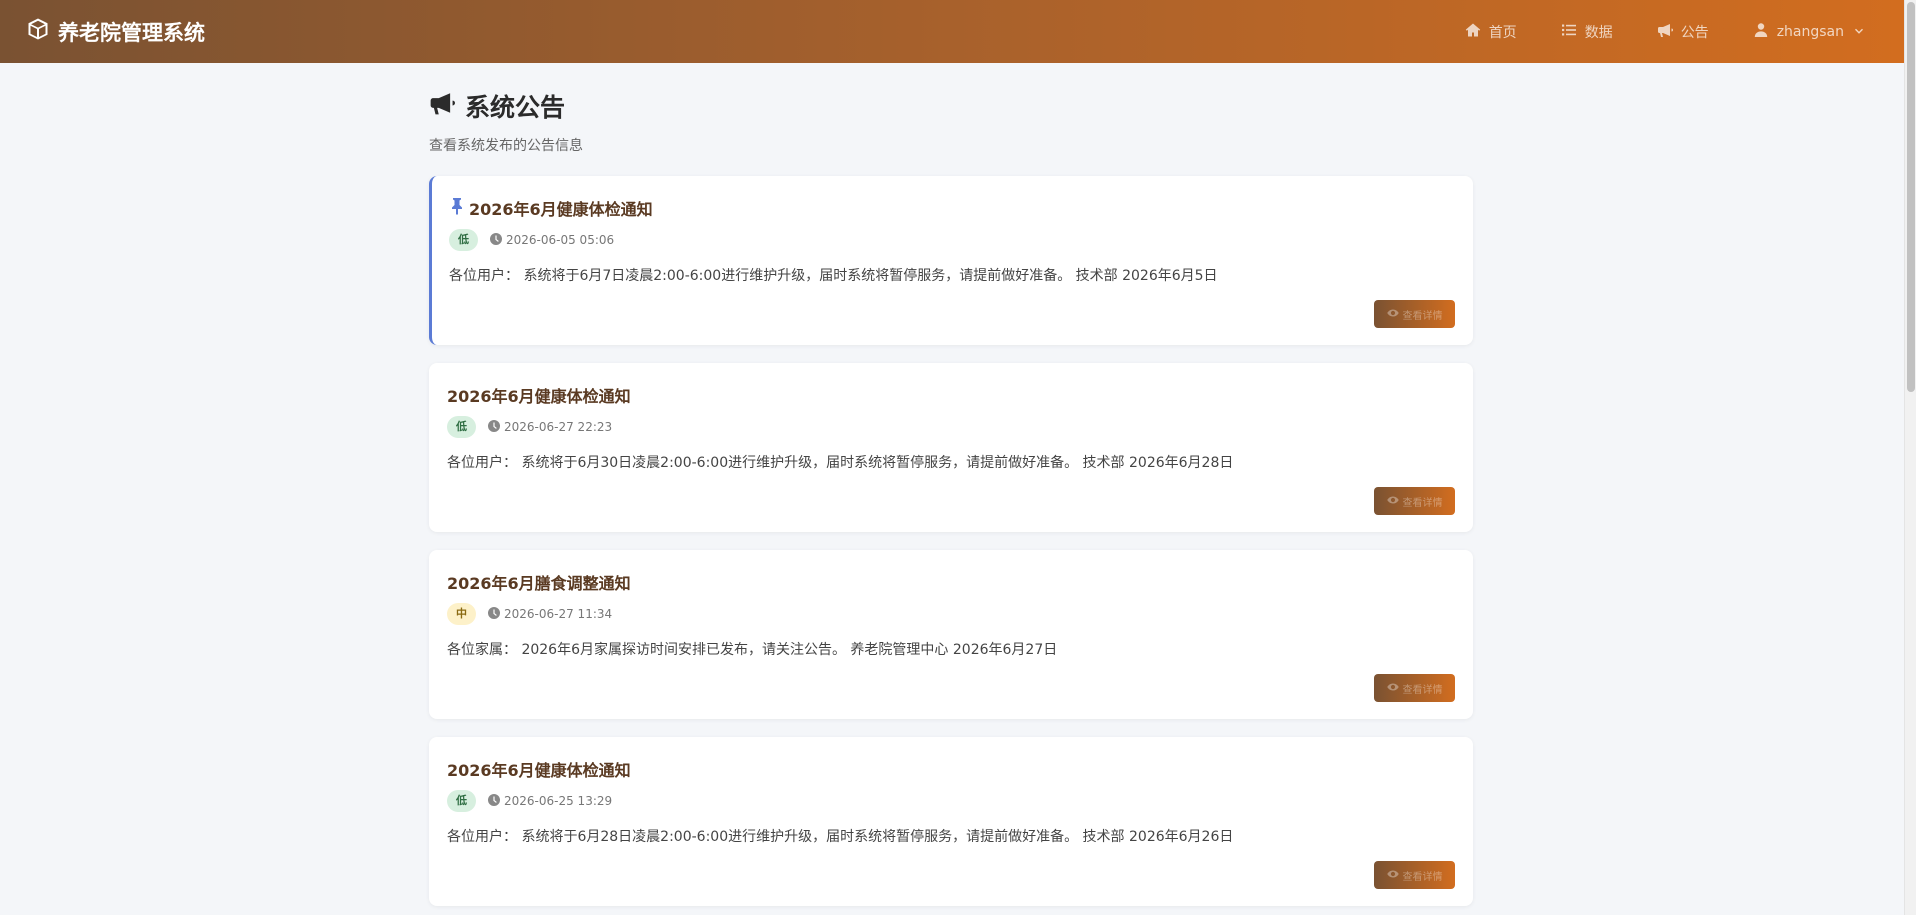 The image size is (1916, 915). What do you see at coordinates (1761, 32) in the screenshot?
I see `user-icon` at bounding box center [1761, 32].